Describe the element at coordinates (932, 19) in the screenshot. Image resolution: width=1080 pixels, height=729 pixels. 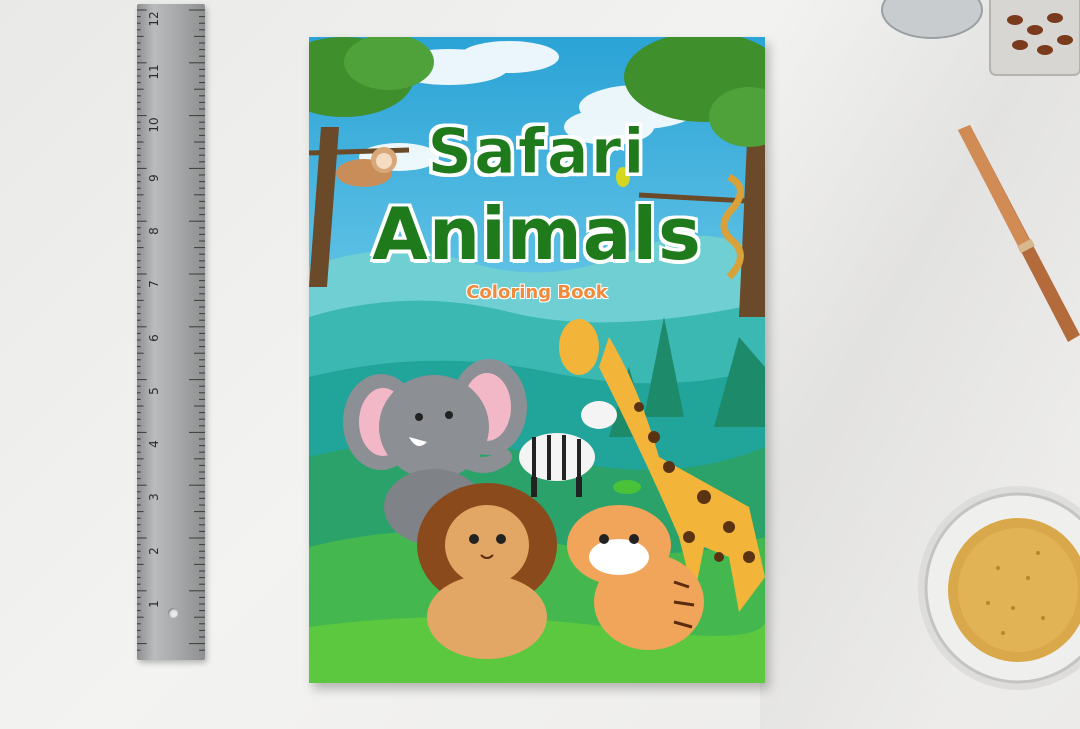
I see `small-glass-dish` at that location.